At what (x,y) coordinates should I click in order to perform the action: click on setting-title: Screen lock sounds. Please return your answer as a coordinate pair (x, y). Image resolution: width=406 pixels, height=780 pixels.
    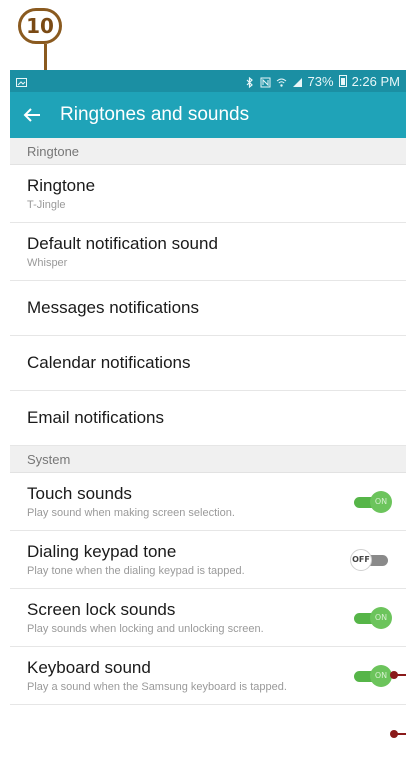
    Looking at the image, I should click on (101, 609).